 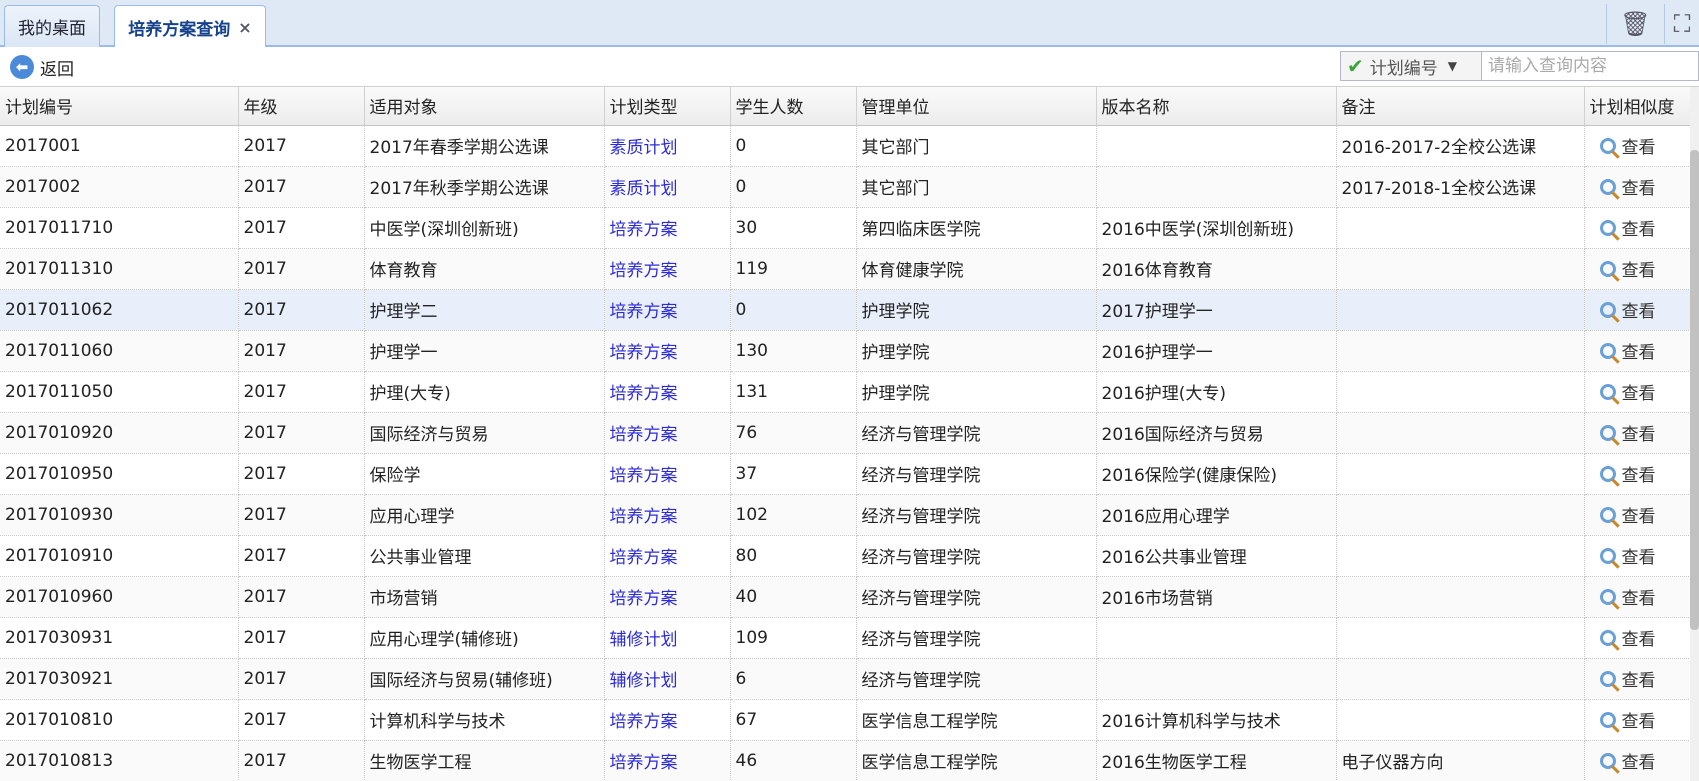 What do you see at coordinates (301, 106) in the screenshot?
I see `column-header: 年级` at bounding box center [301, 106].